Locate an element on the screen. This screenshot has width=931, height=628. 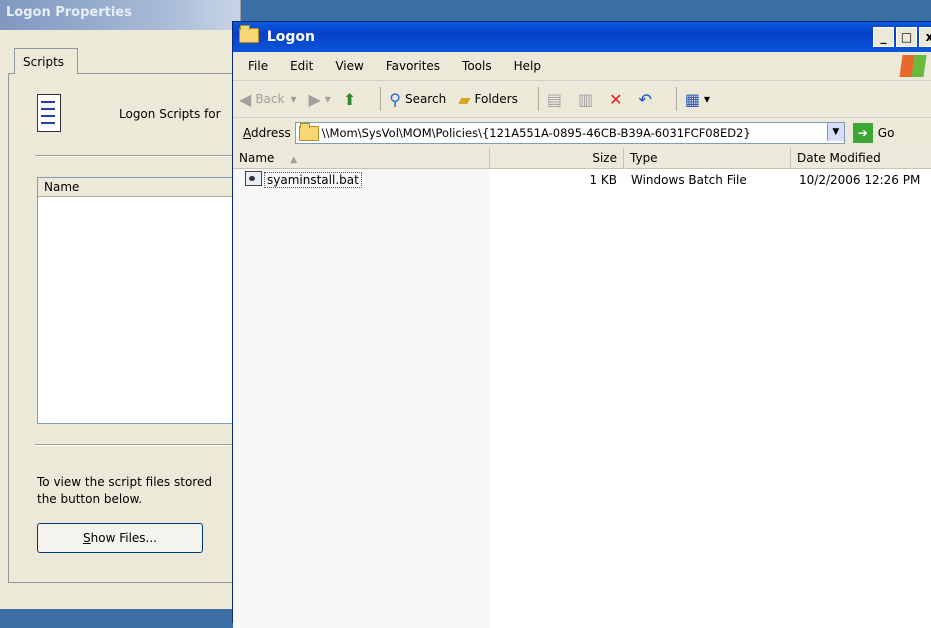
delete-button: ✕ is located at coordinates (617, 99).